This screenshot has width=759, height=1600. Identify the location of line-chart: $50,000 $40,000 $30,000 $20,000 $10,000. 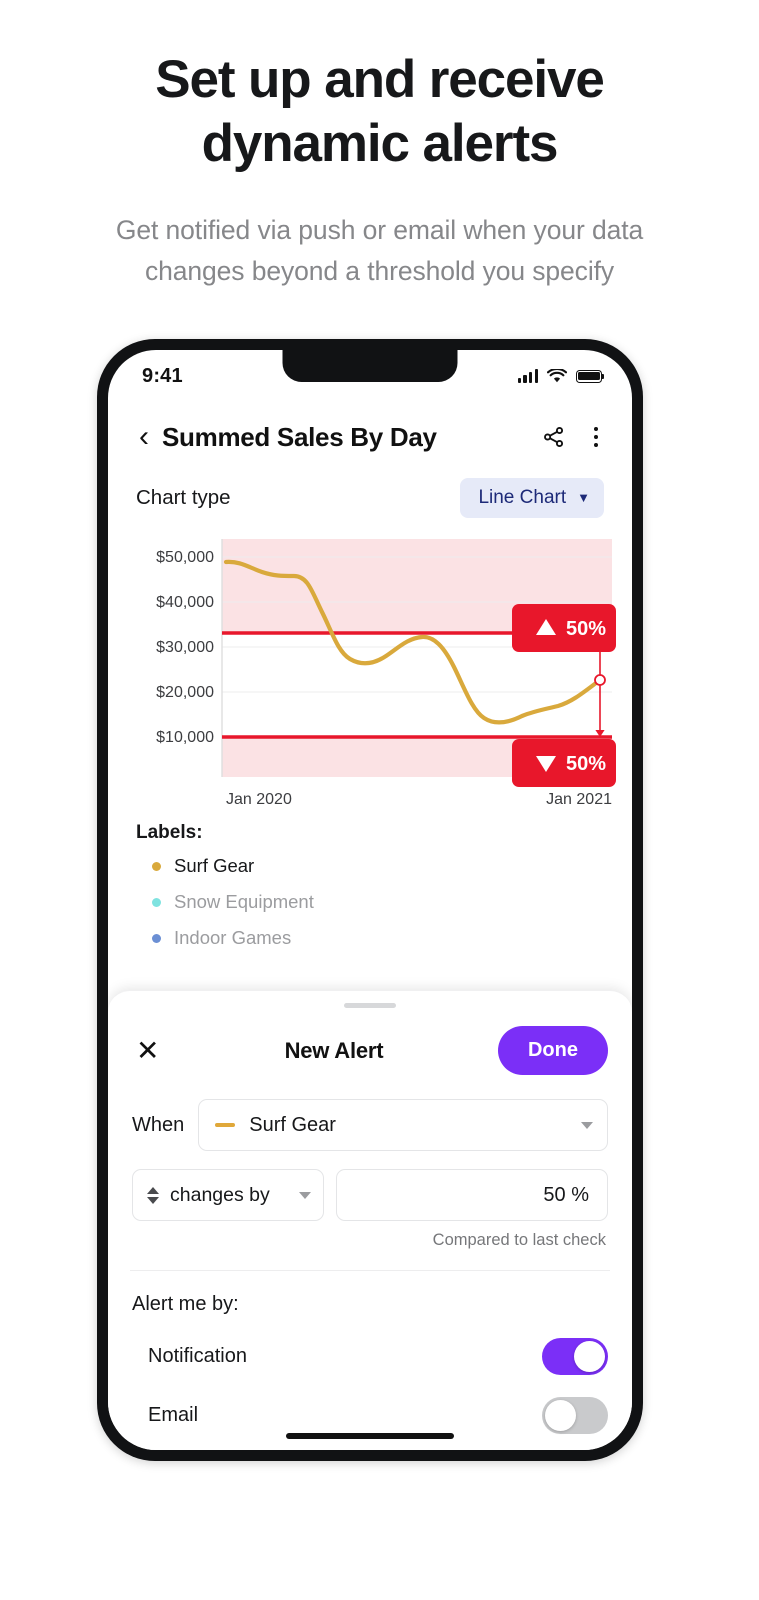
(386, 673).